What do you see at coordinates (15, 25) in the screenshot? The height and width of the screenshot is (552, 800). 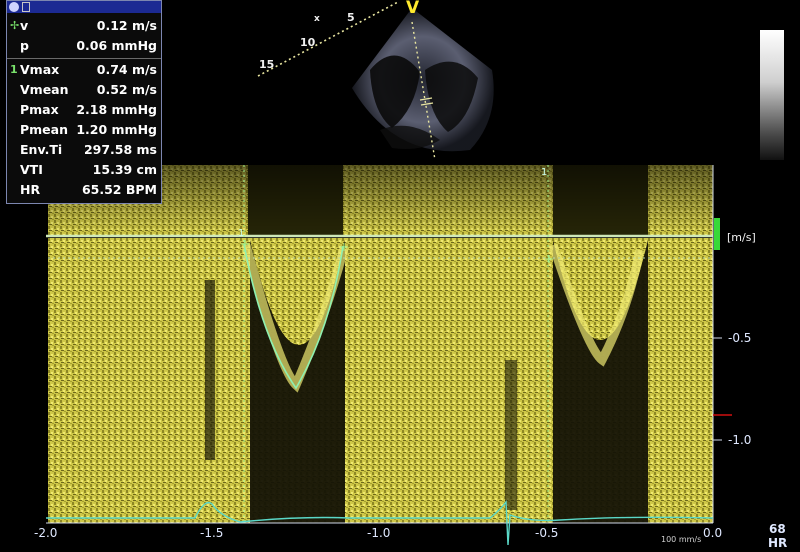 I see `cross-cursor-icon: ✢` at bounding box center [15, 25].